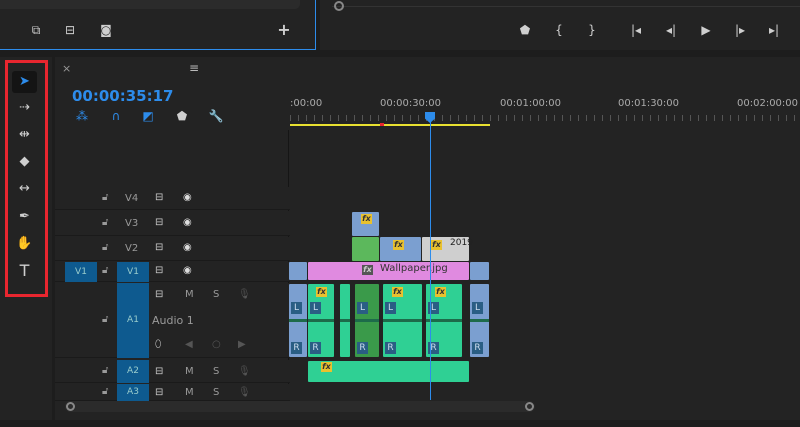 This screenshot has height=427, width=800. I want to click on go-to-out-icon: ▸|, so click(774, 30).